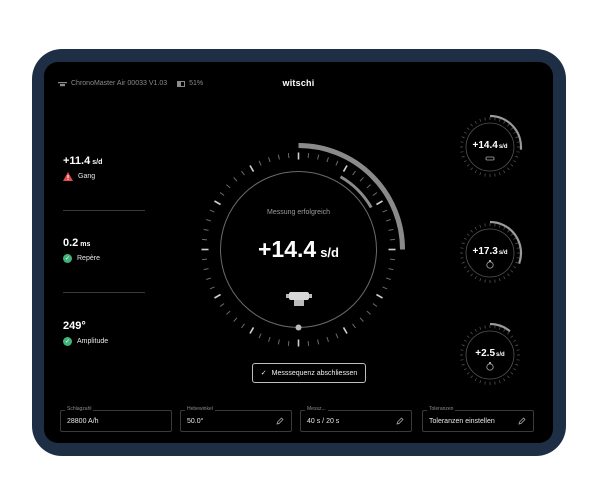 This screenshot has width=600, height=504. What do you see at coordinates (200, 409) in the screenshot?
I see `lift-angle-label: Hebewinkel` at bounding box center [200, 409].